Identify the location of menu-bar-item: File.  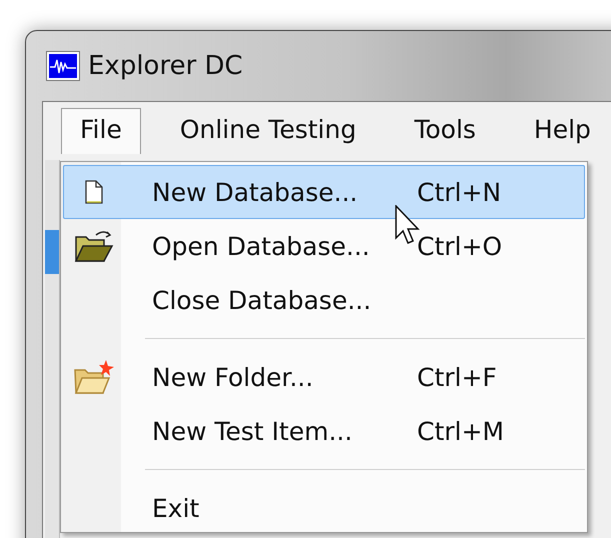
(101, 131).